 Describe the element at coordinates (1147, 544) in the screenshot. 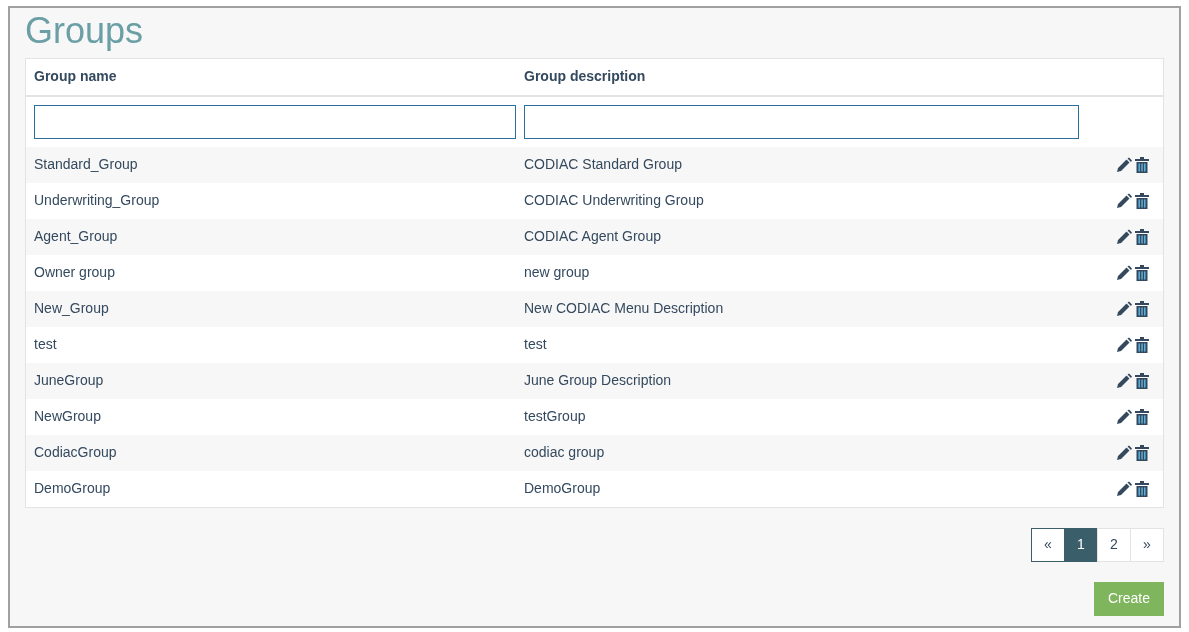

I see `page-button: »` at that location.